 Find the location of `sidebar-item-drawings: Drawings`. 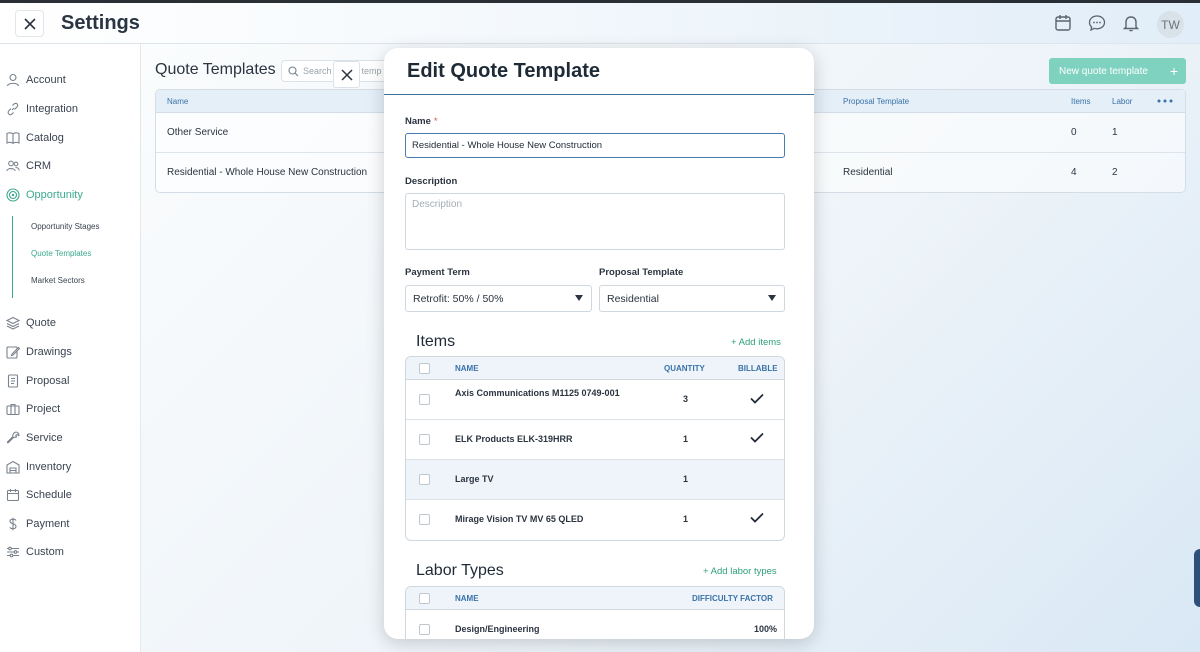

sidebar-item-drawings: Drawings is located at coordinates (39, 352).